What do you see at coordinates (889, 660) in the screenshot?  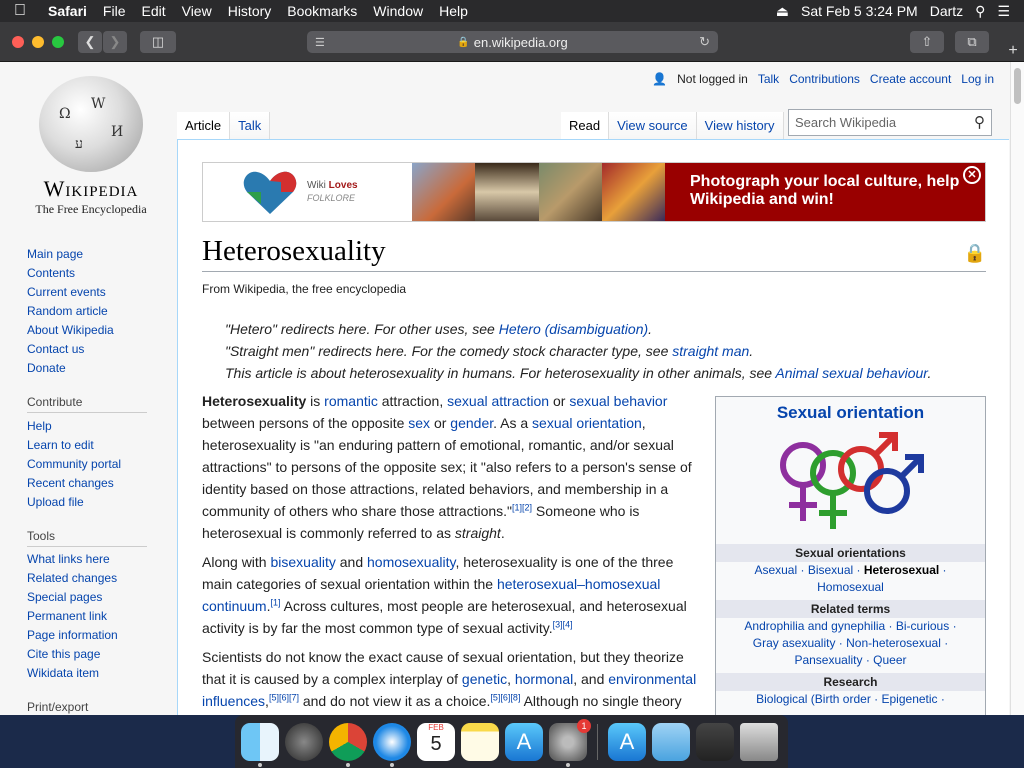 I see `link-queer: Queer` at bounding box center [889, 660].